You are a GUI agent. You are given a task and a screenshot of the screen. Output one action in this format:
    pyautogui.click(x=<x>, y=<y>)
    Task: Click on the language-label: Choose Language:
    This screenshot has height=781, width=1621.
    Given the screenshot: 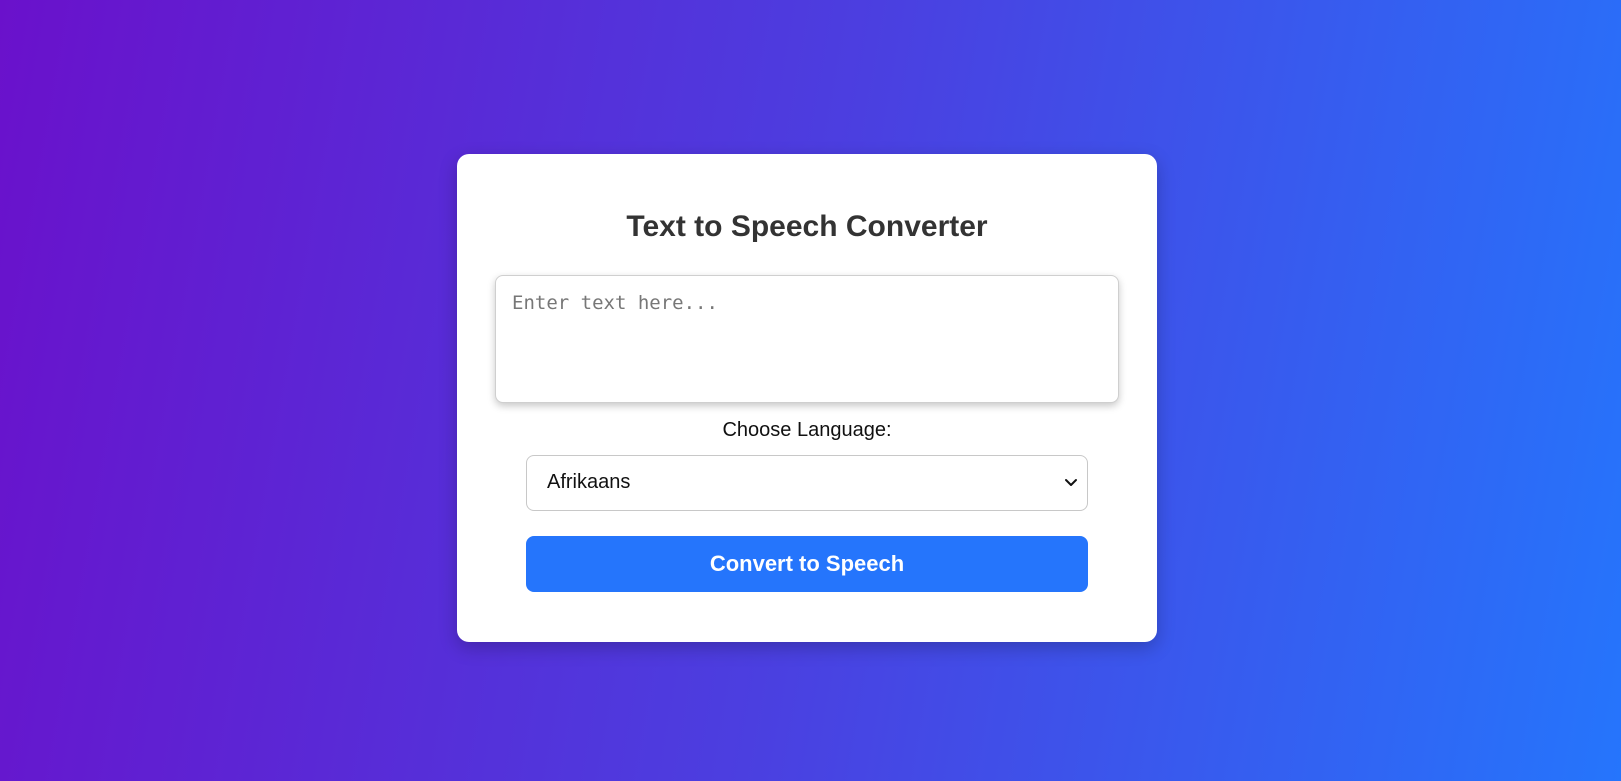 What is the action you would take?
    pyautogui.click(x=807, y=430)
    